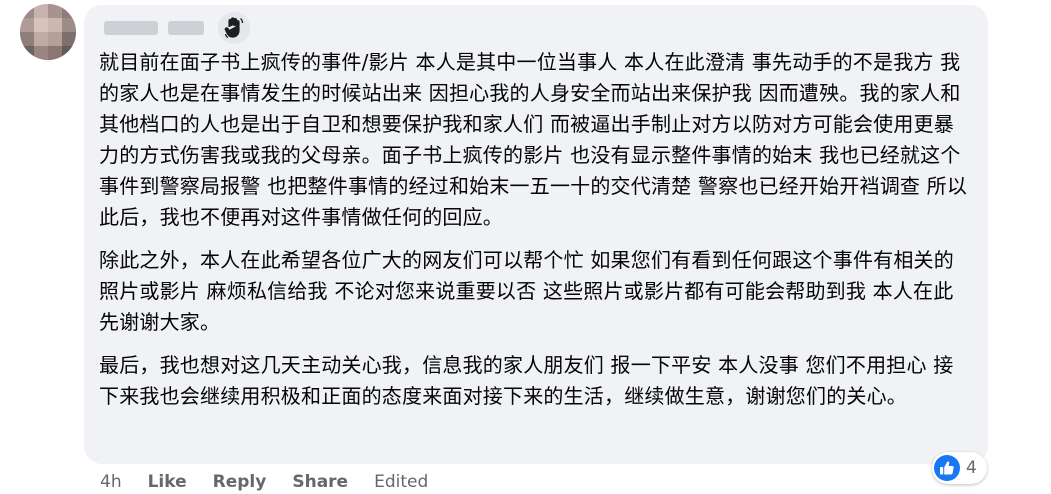 This screenshot has height=494, width=1051. I want to click on like-button: Like, so click(167, 482).